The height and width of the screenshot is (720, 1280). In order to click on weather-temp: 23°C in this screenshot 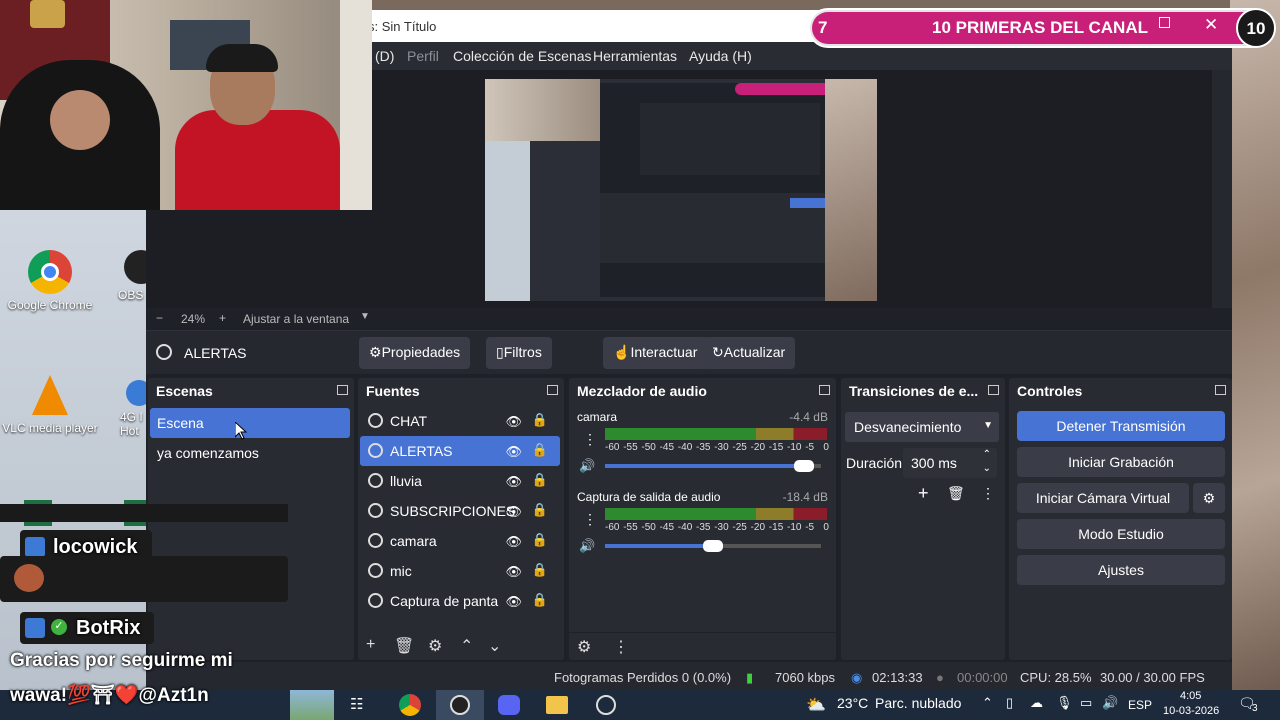, I will do `click(852, 703)`.